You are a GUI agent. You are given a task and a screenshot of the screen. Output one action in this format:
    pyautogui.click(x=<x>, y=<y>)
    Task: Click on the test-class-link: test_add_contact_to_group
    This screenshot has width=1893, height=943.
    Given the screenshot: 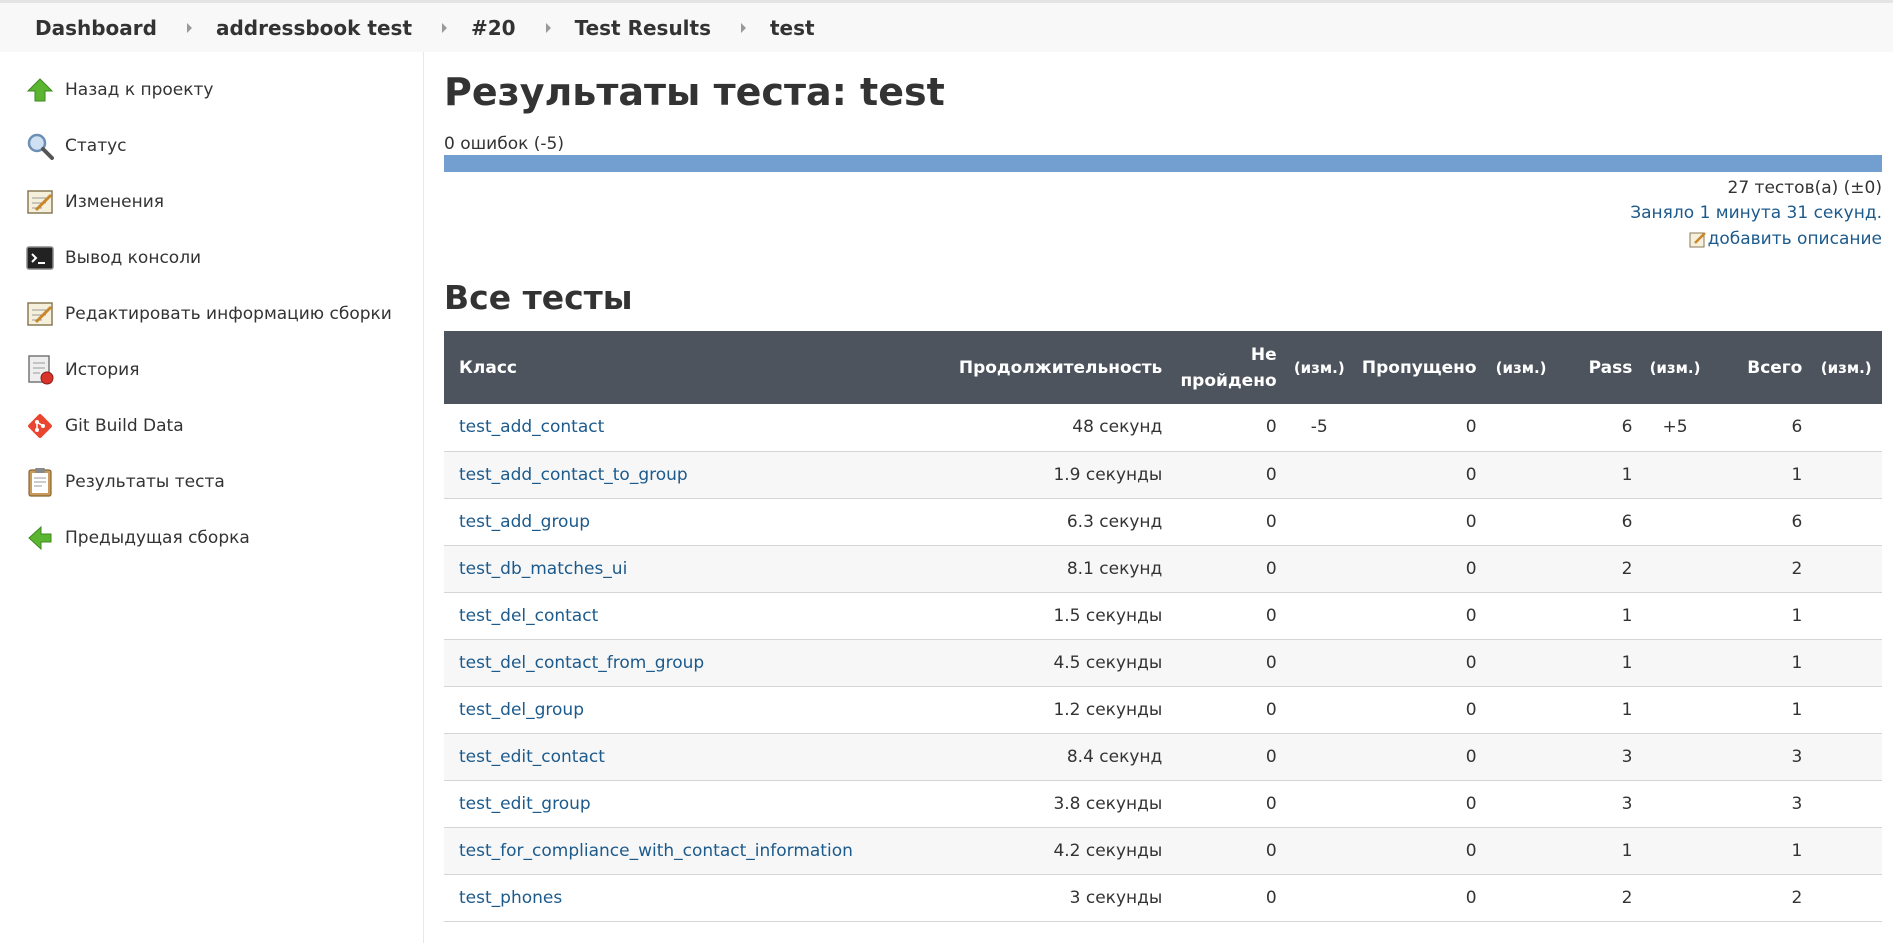 What is the action you would take?
    pyautogui.click(x=573, y=475)
    